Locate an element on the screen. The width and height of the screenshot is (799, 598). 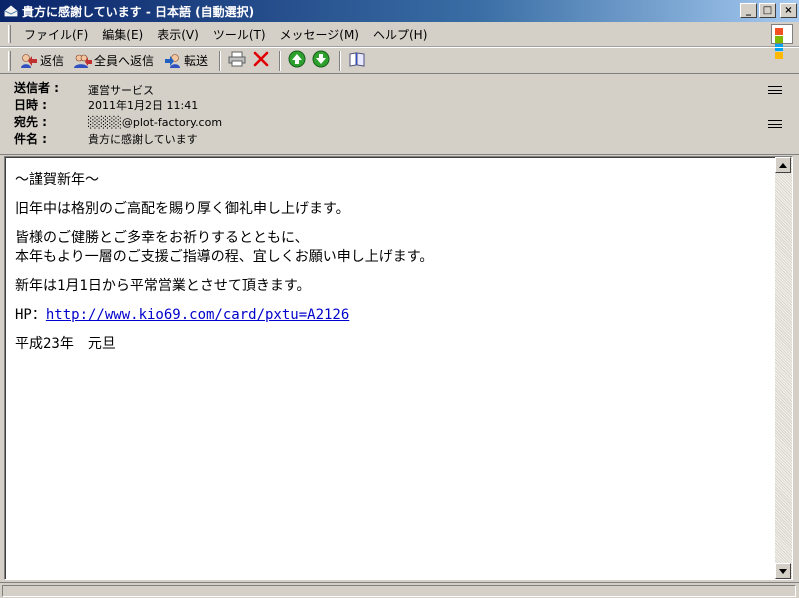
body-line: 皆様のご健勝とご多幸をお祈りするとともに、 is located at coordinates (162, 238).